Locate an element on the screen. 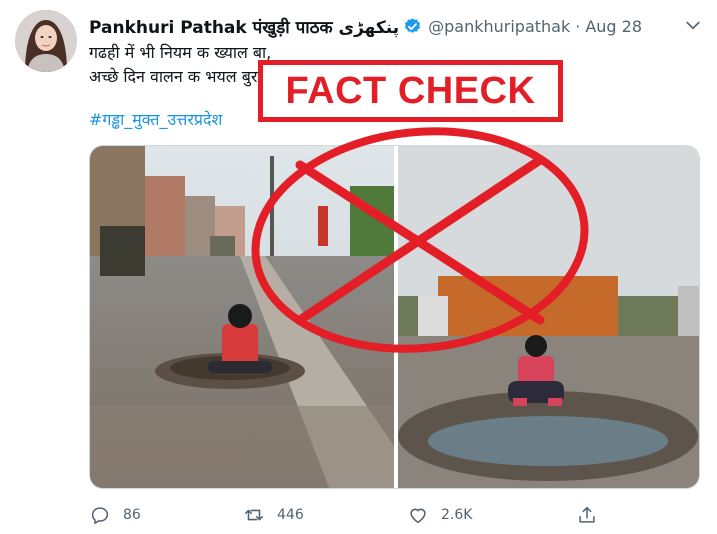 The width and height of the screenshot is (717, 534). share-button is located at coordinates (587, 515).